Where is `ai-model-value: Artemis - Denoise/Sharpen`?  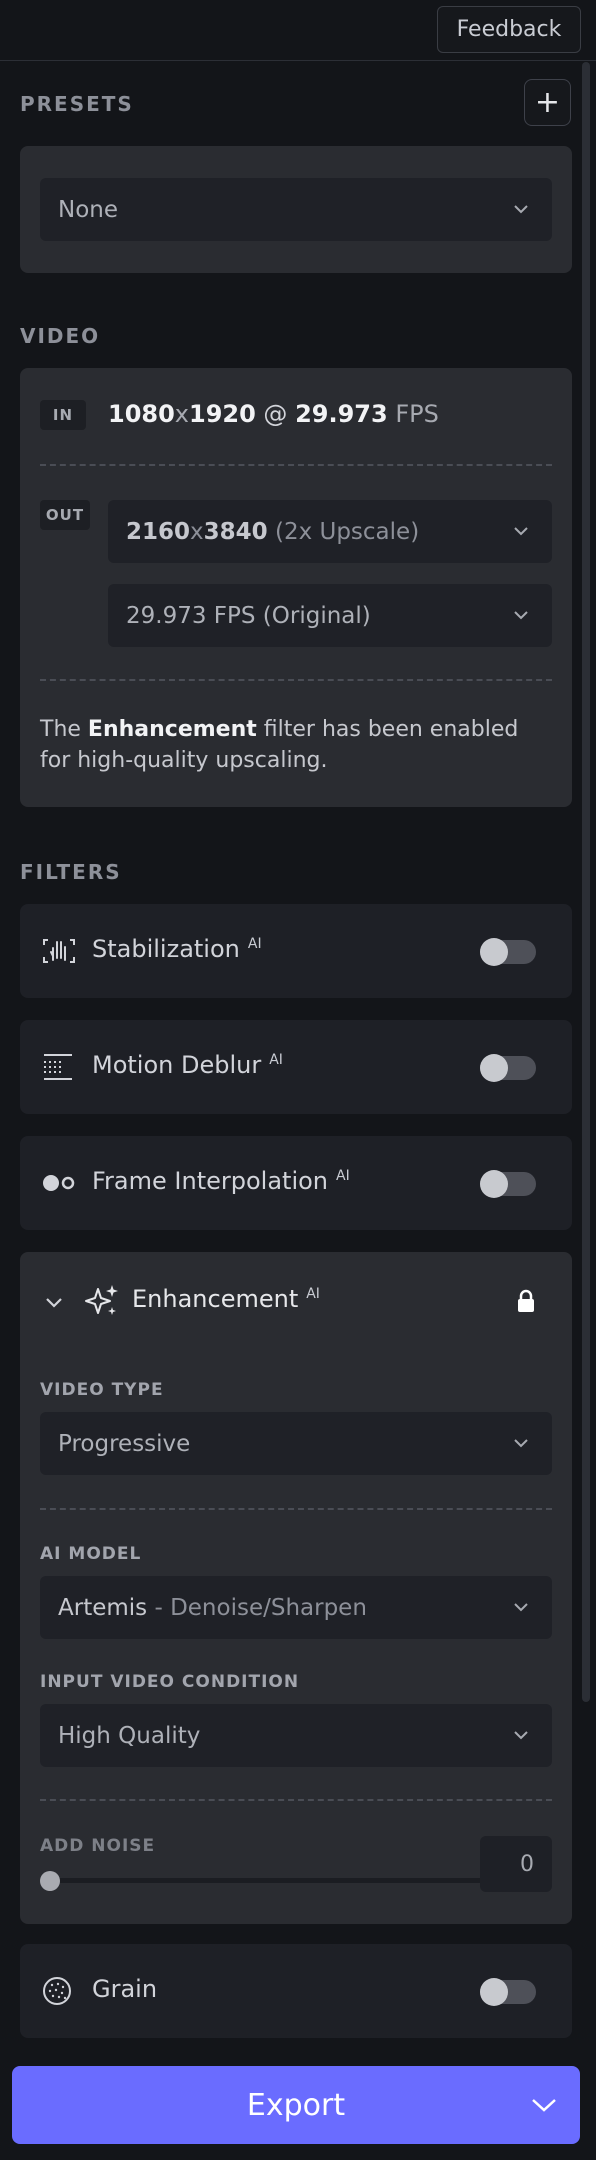
ai-model-value: Artemis - Denoise/Sharpen is located at coordinates (212, 1607).